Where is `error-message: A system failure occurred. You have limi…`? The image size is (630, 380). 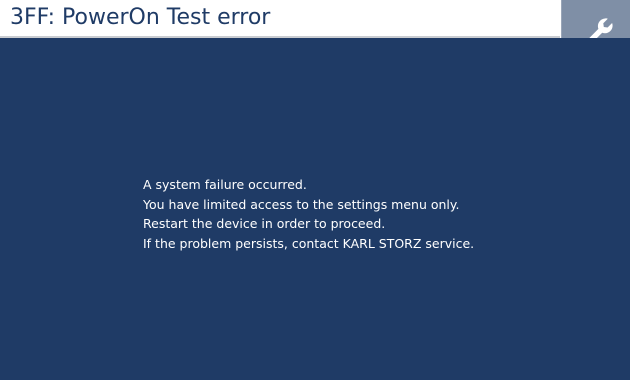
error-message: A system failure occurred. You have limi… is located at coordinates (308, 214).